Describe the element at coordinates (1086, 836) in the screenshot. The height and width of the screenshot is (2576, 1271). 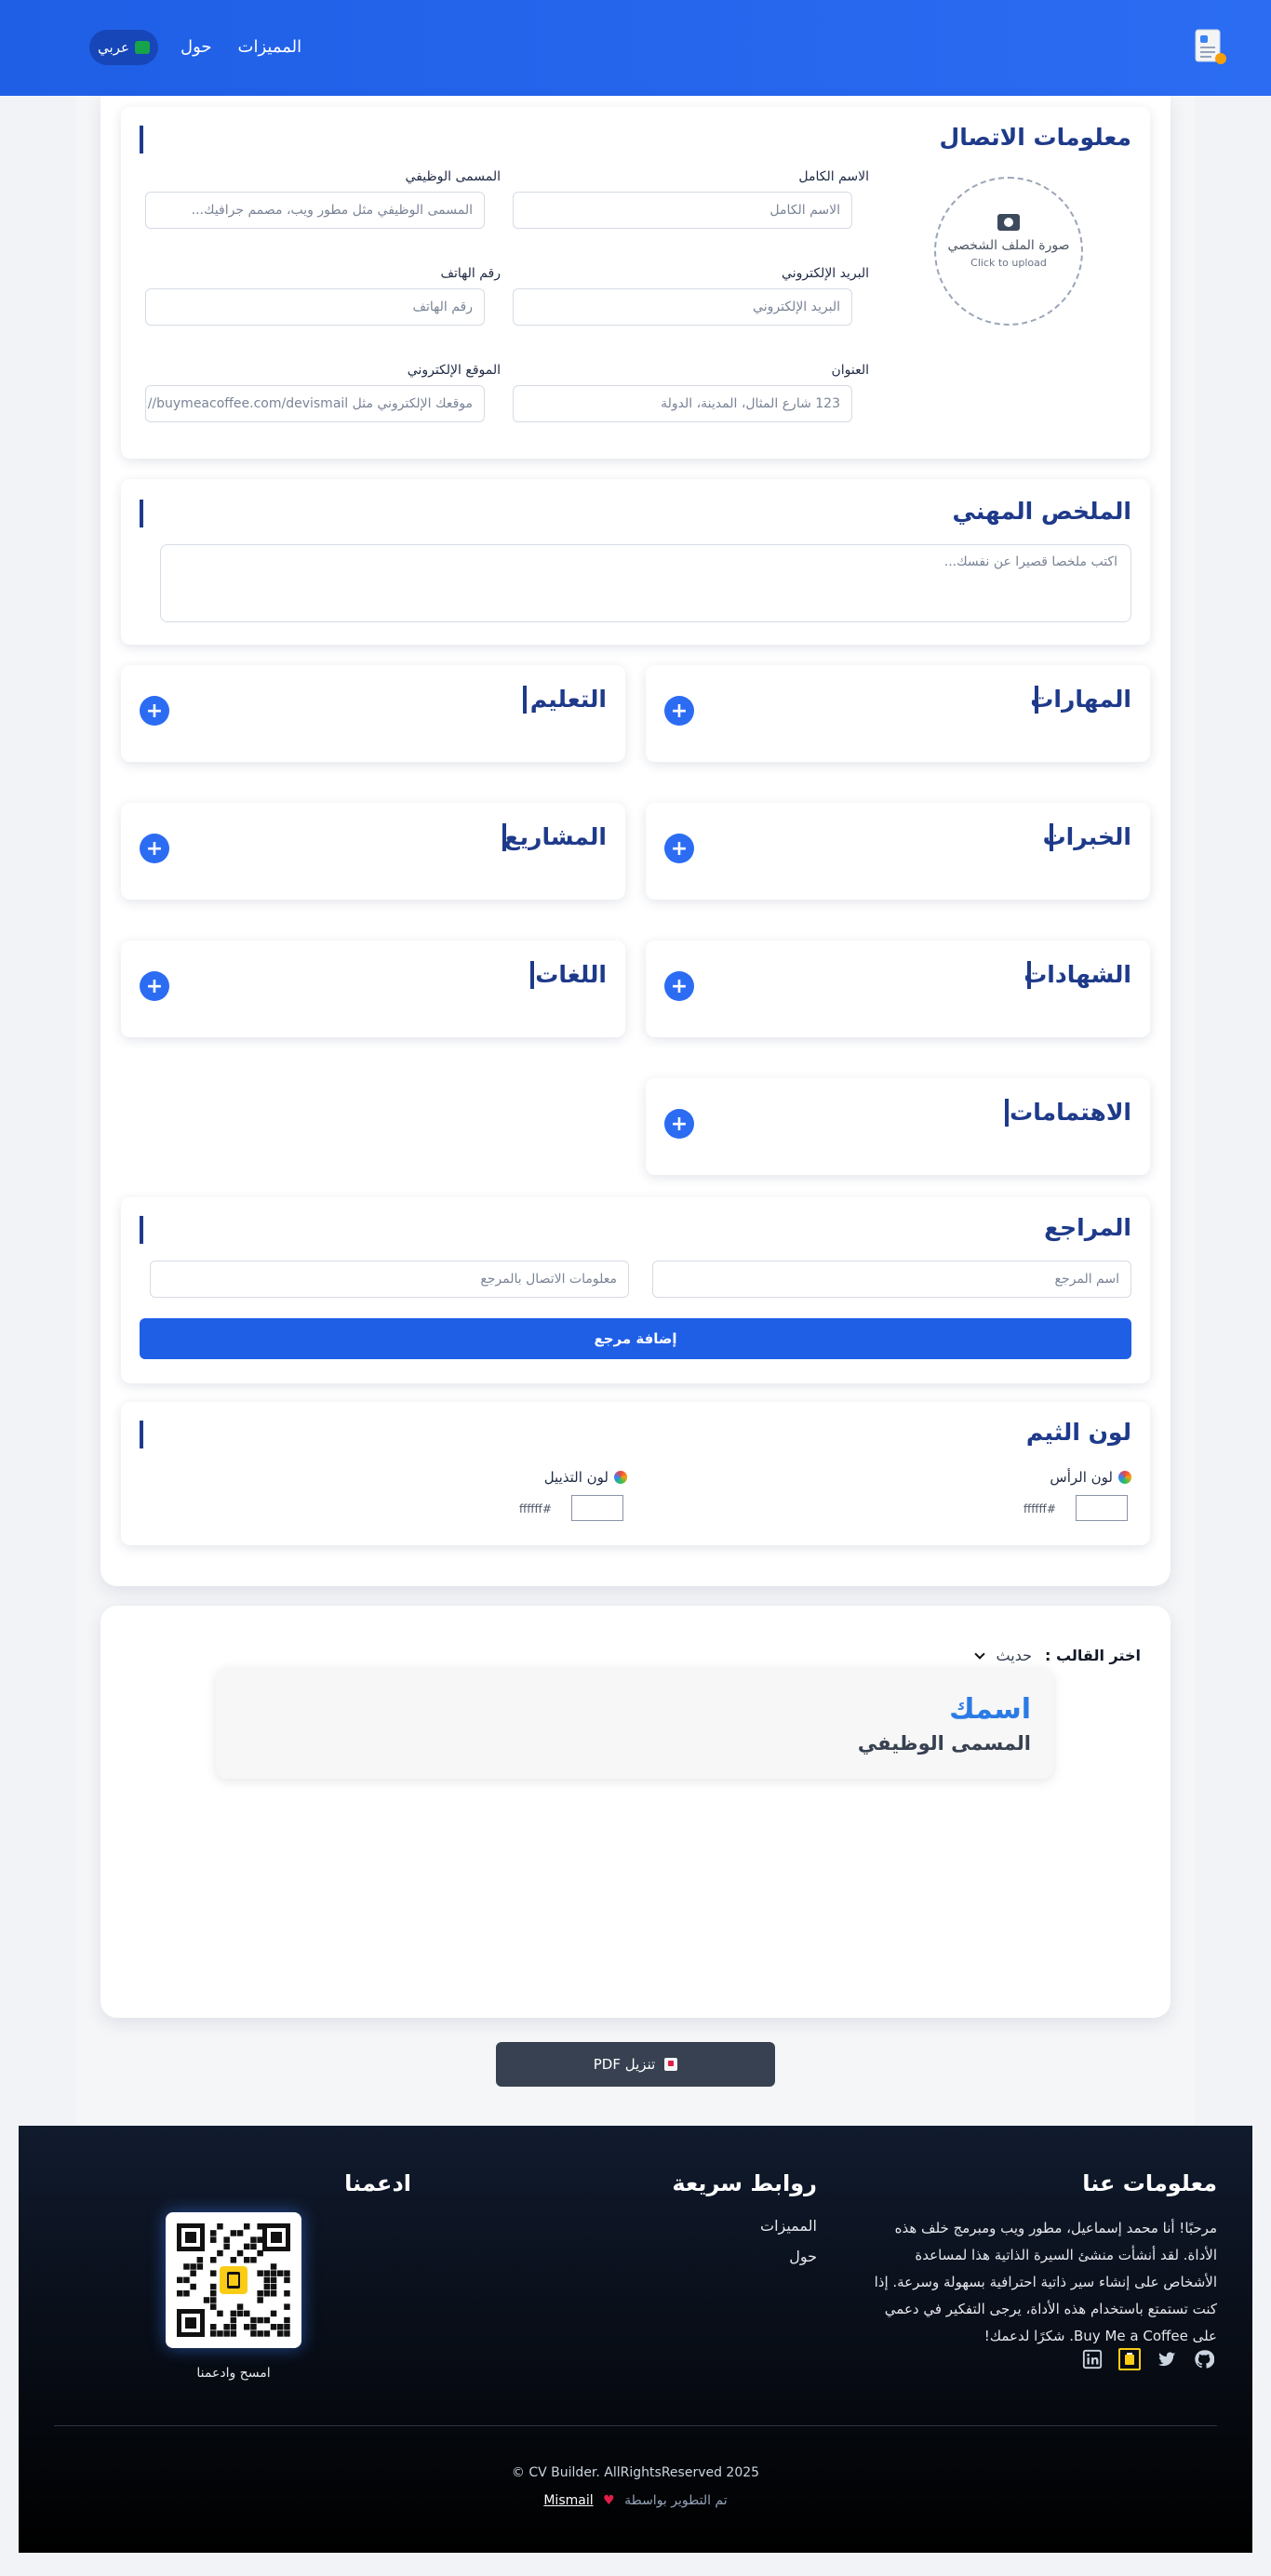
I see `experience-title: الخبرات` at that location.